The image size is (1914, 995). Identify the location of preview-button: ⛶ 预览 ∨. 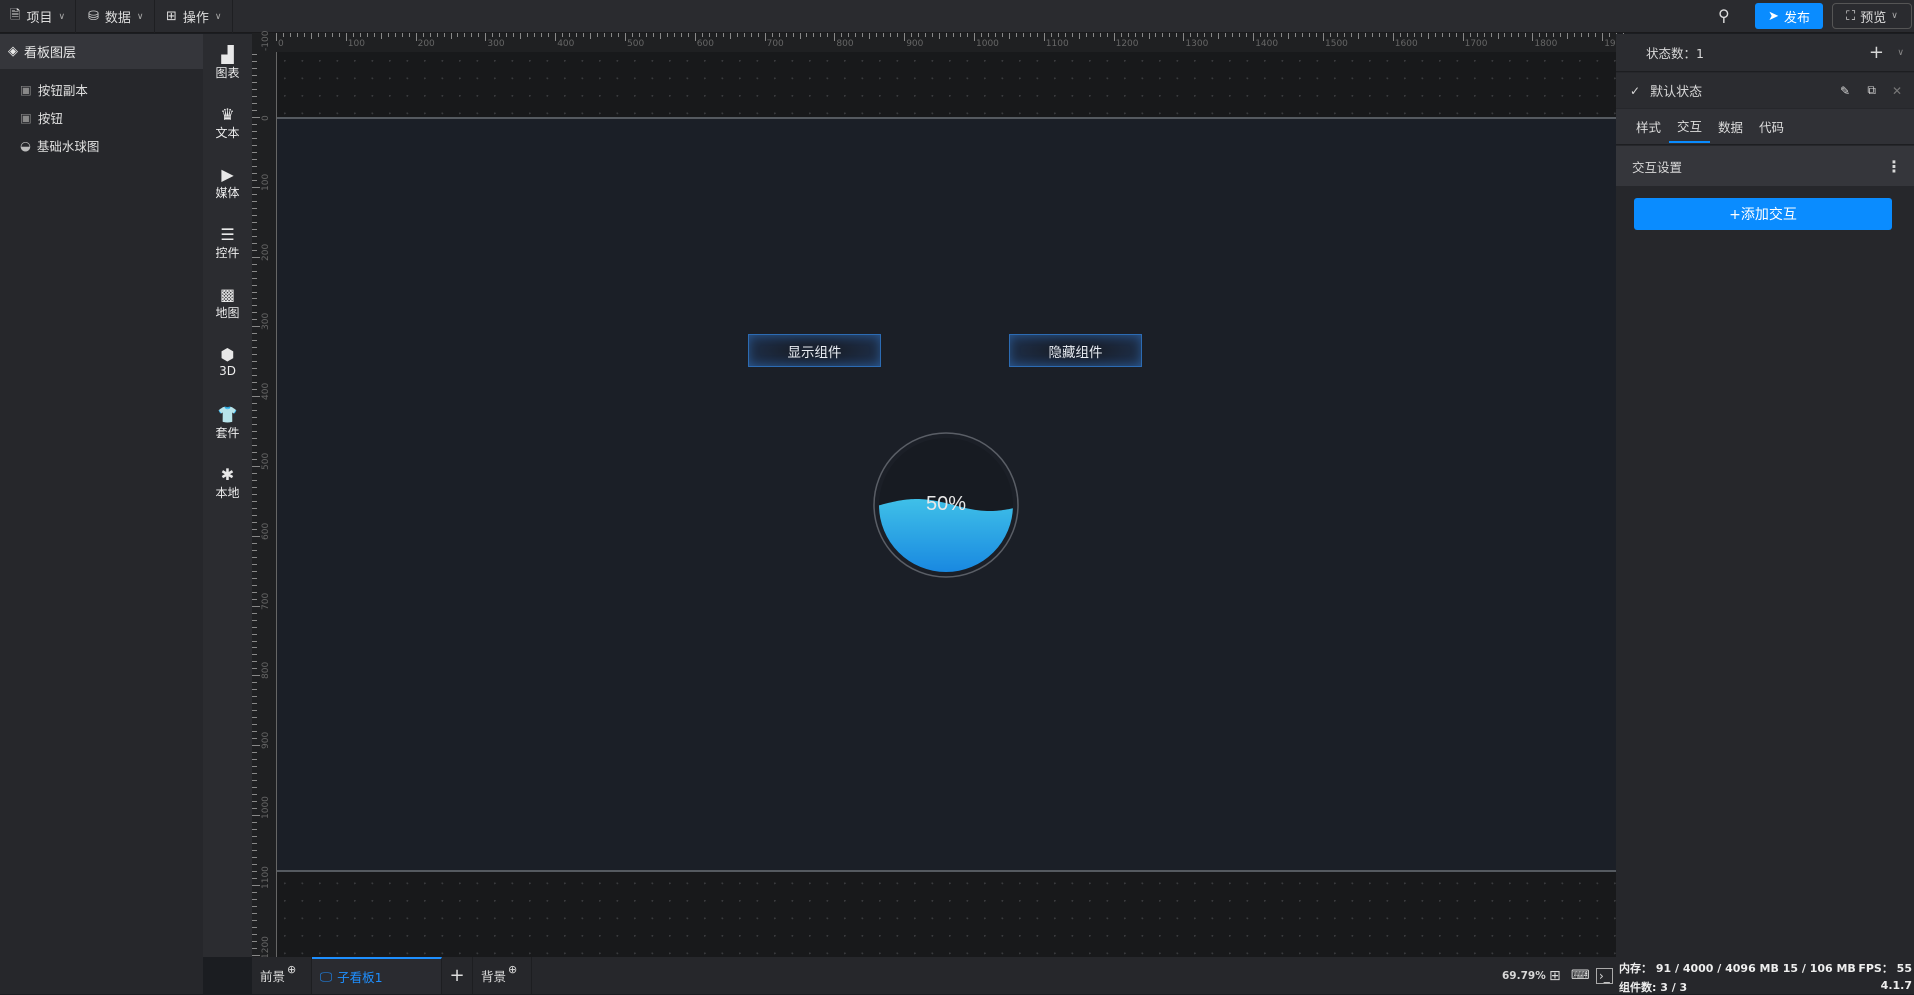
(1872, 16).